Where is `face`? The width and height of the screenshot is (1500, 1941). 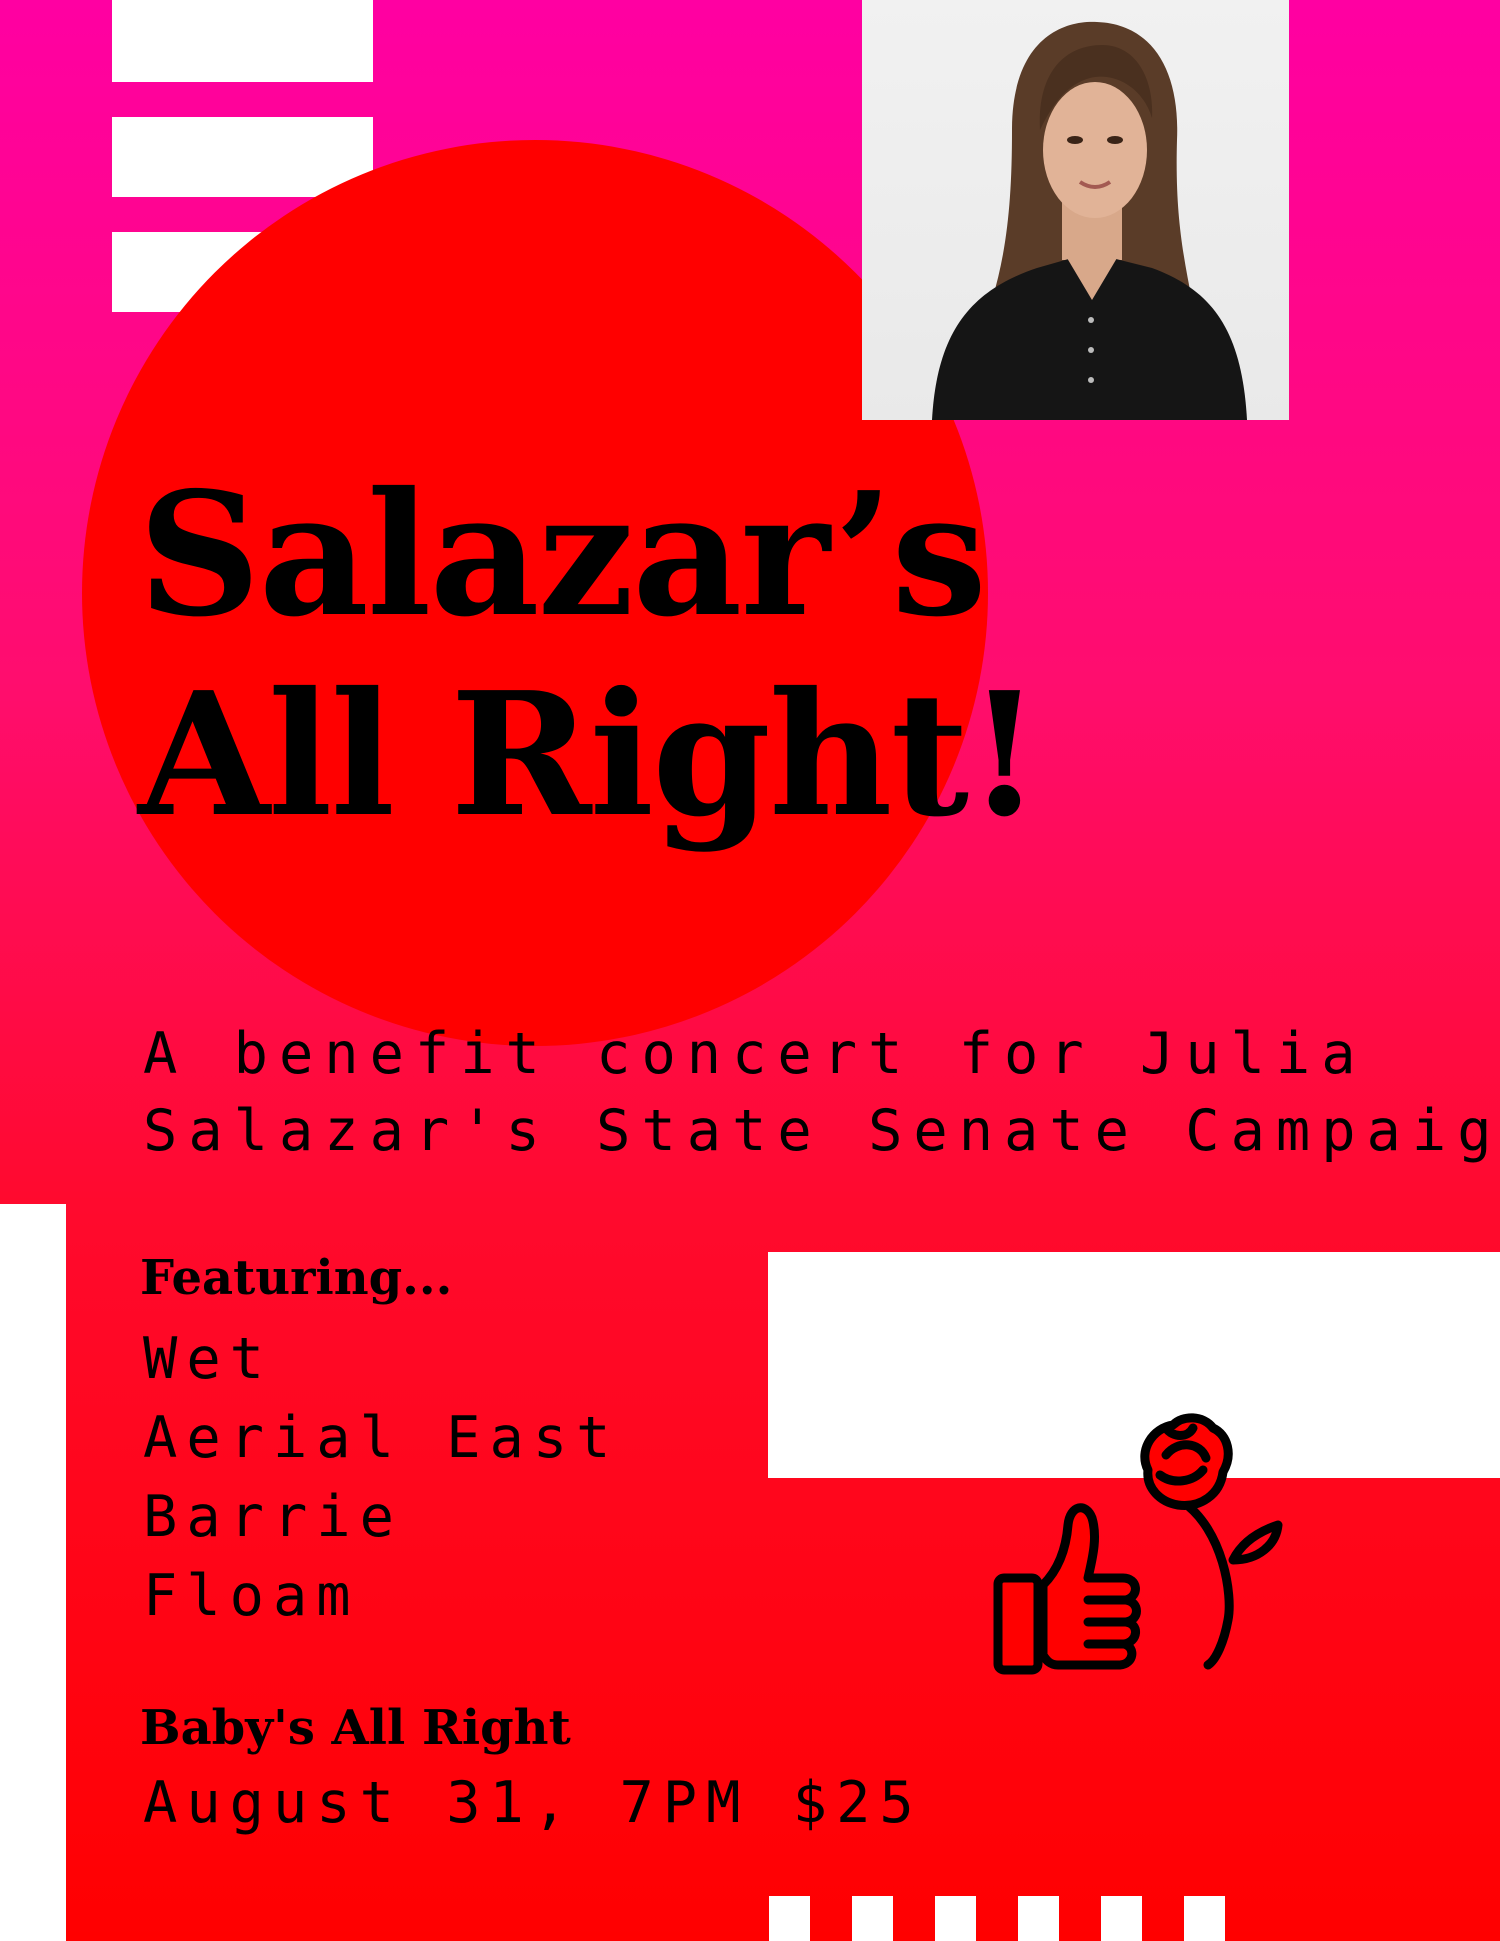
face is located at coordinates (1095, 150).